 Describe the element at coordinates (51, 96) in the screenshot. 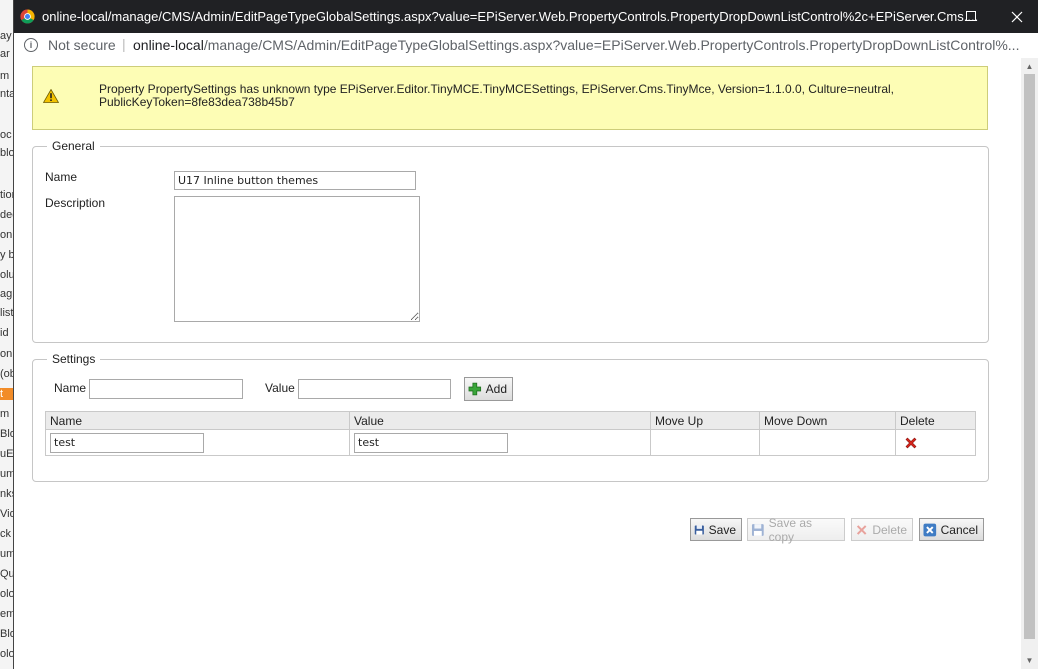

I see `warning-icon` at that location.